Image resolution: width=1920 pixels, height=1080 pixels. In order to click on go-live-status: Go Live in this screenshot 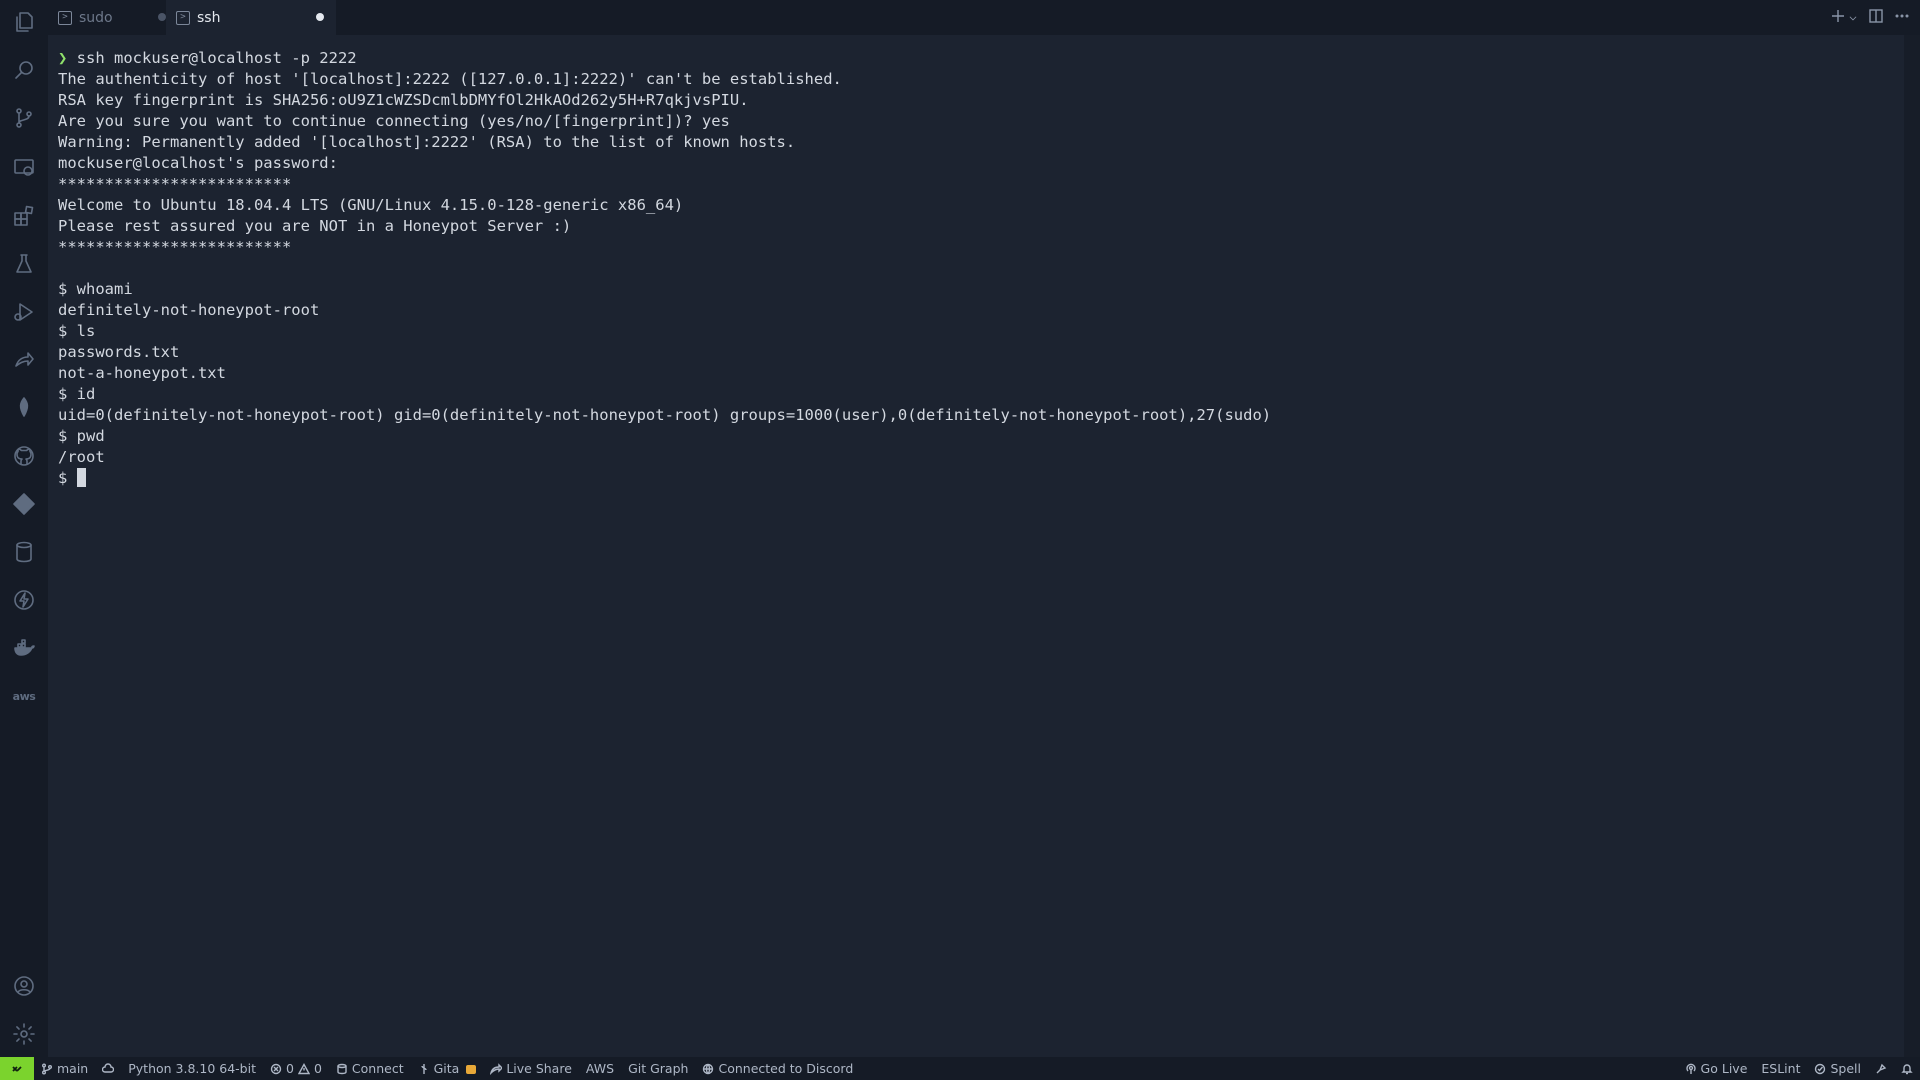, I will do `click(1716, 1068)`.